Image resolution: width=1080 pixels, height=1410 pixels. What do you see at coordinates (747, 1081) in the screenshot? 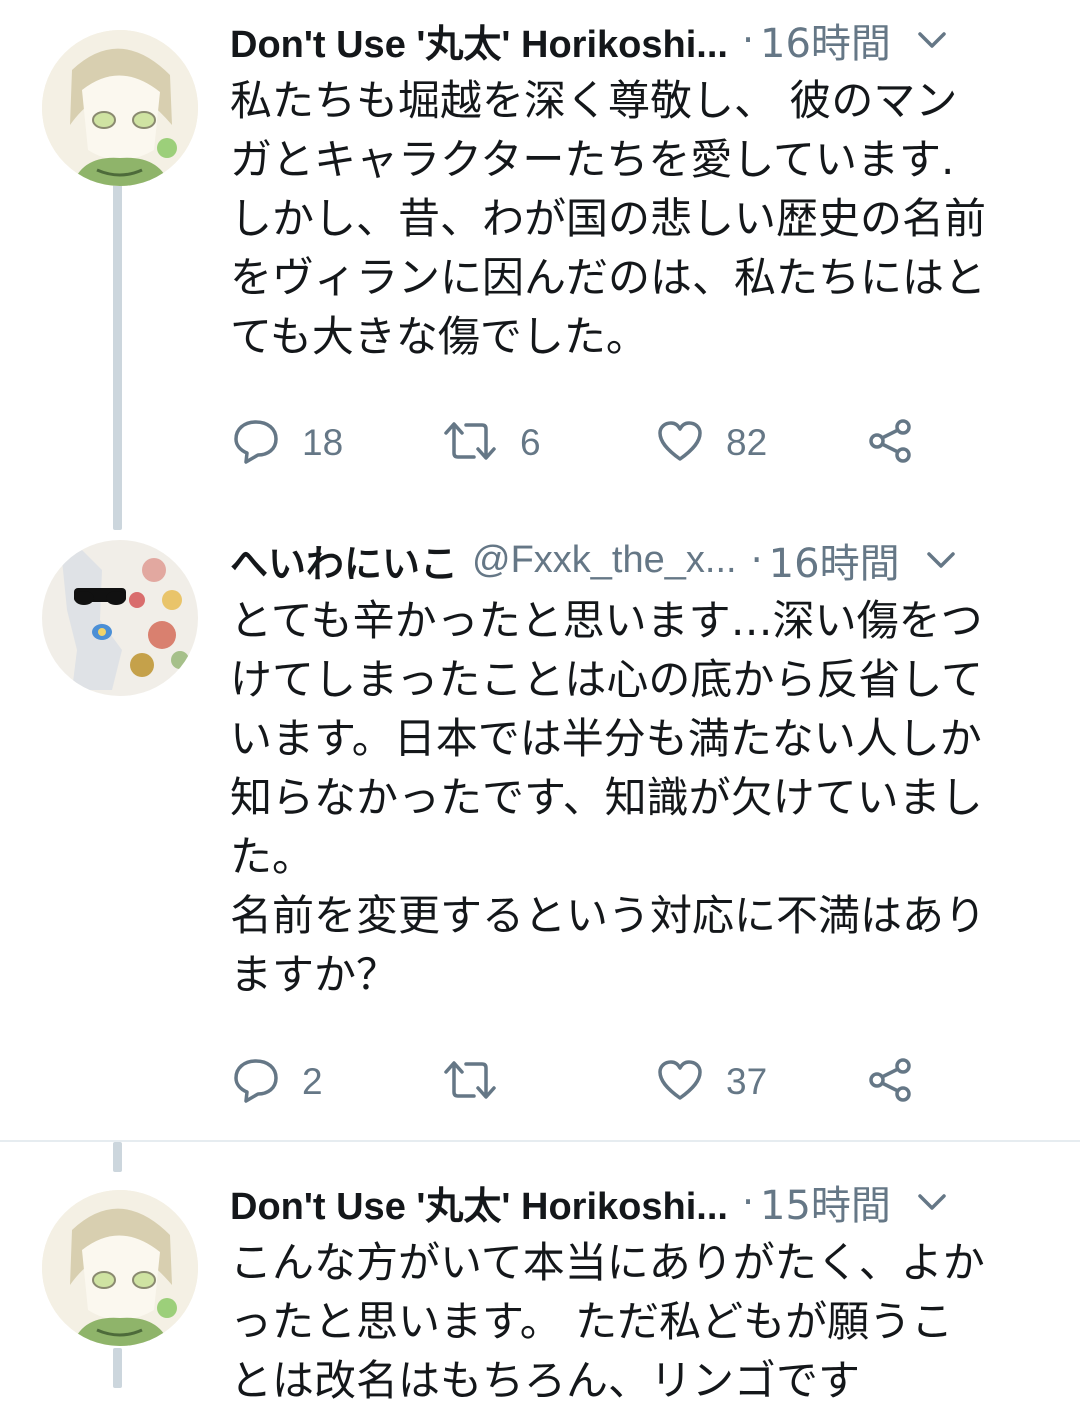
I see `like-count: 37` at bounding box center [747, 1081].